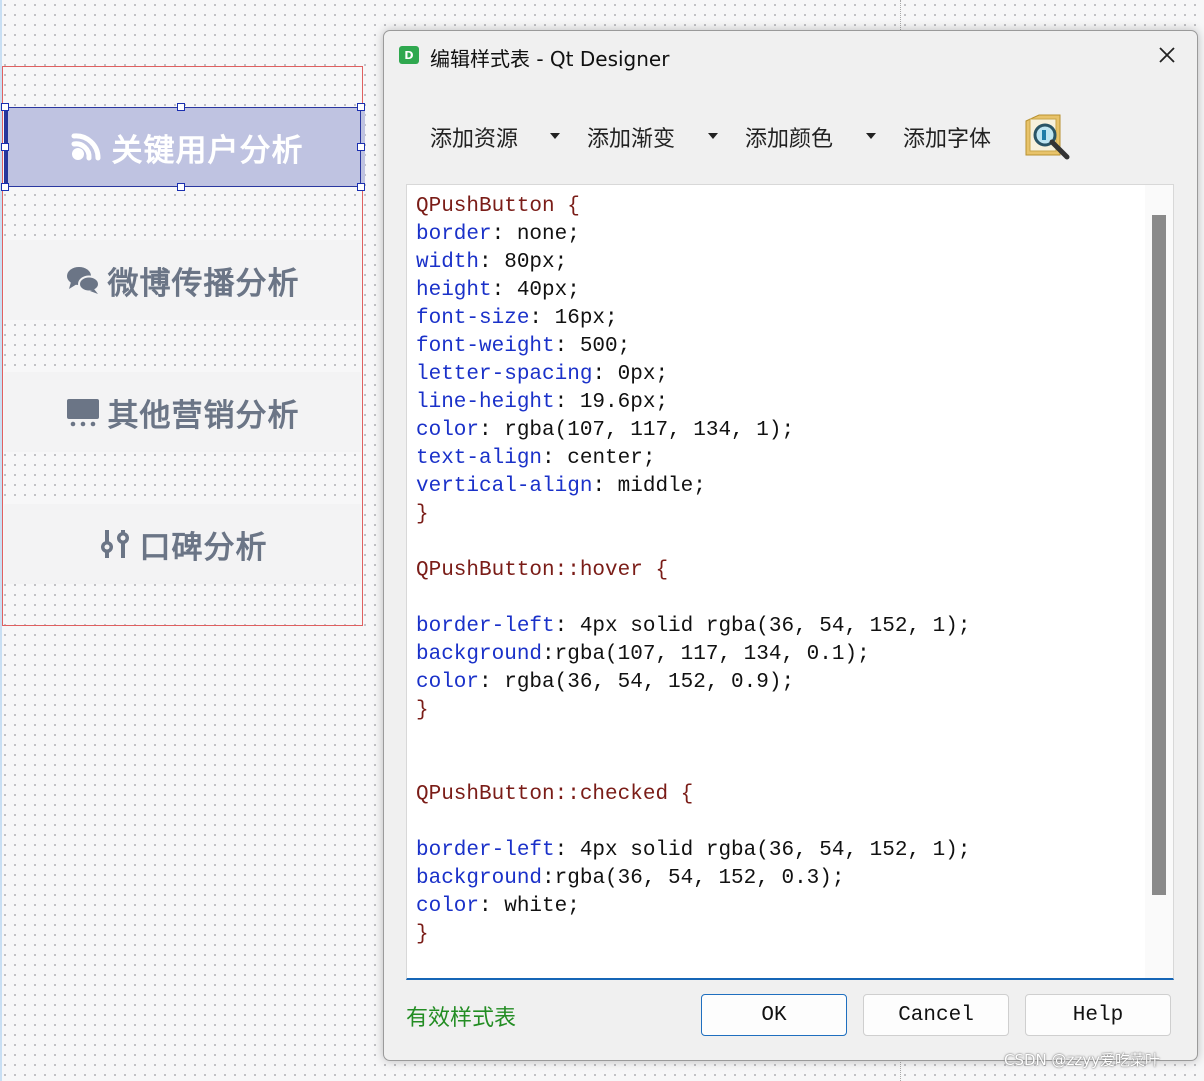 Image resolution: width=1204 pixels, height=1081 pixels. I want to click on code-line: background:rgba(36, 54, 152, 0.3);, so click(693, 879).